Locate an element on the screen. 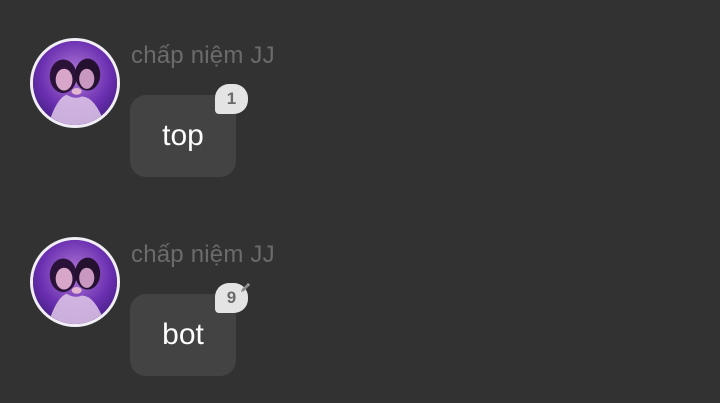  reaction-count-badge: 1 is located at coordinates (231, 99).